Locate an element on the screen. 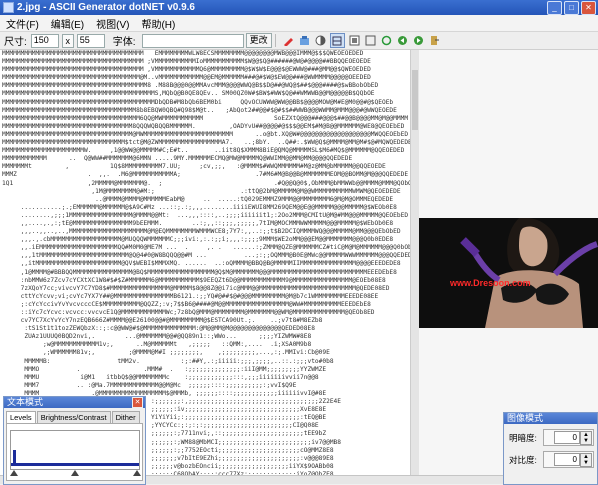 The height and width of the screenshot is (485, 598). image-mode-panel: 图像模式 明暗度: 0 ▲ ▼ 对比度: 0 ▲ ▼ is located at coordinates (550, 448).